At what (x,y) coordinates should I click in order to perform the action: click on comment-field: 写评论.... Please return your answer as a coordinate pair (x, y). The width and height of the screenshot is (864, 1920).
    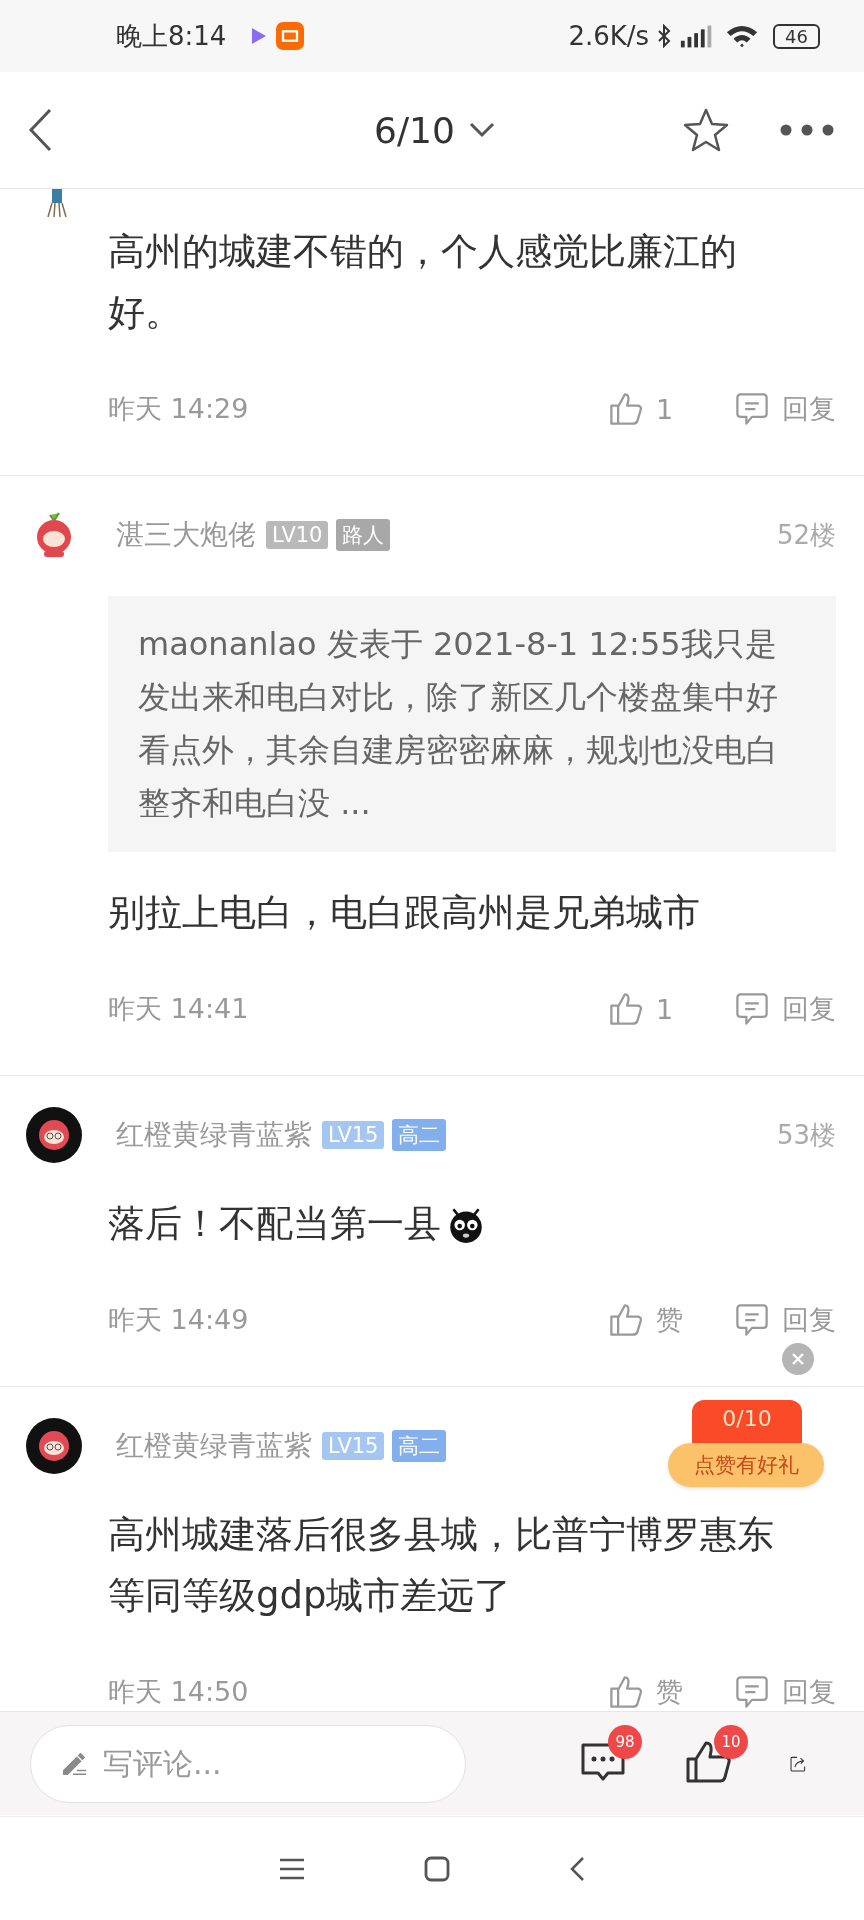
    Looking at the image, I should click on (248, 1763).